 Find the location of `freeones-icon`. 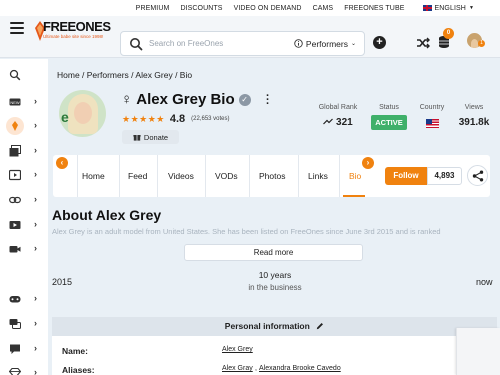

freeones-icon is located at coordinates (15, 126).